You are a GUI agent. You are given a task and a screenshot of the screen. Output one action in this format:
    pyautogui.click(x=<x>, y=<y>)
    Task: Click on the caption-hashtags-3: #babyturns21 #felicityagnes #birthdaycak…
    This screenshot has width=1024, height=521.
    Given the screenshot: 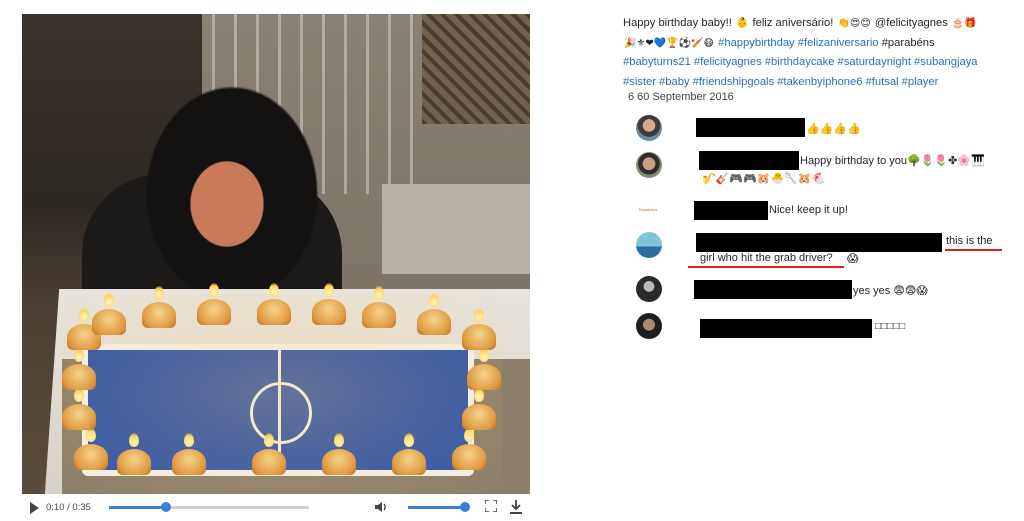 What is the action you would take?
    pyautogui.click(x=819, y=63)
    